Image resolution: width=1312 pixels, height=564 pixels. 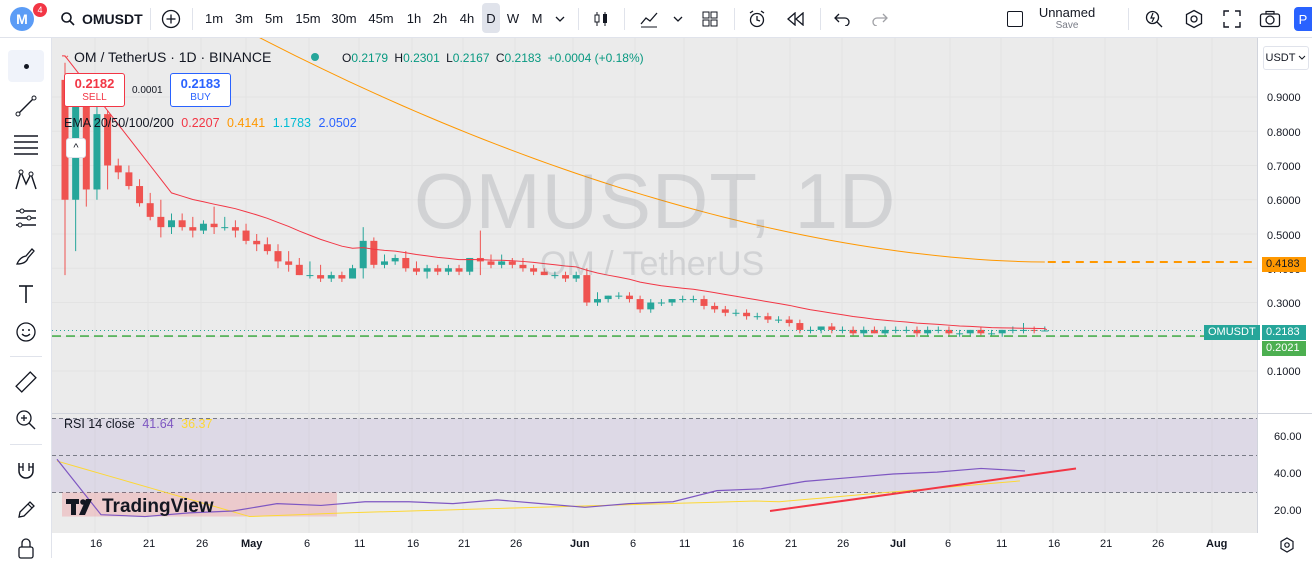 I want to click on lightning-search-icon, so click(x=1154, y=18).